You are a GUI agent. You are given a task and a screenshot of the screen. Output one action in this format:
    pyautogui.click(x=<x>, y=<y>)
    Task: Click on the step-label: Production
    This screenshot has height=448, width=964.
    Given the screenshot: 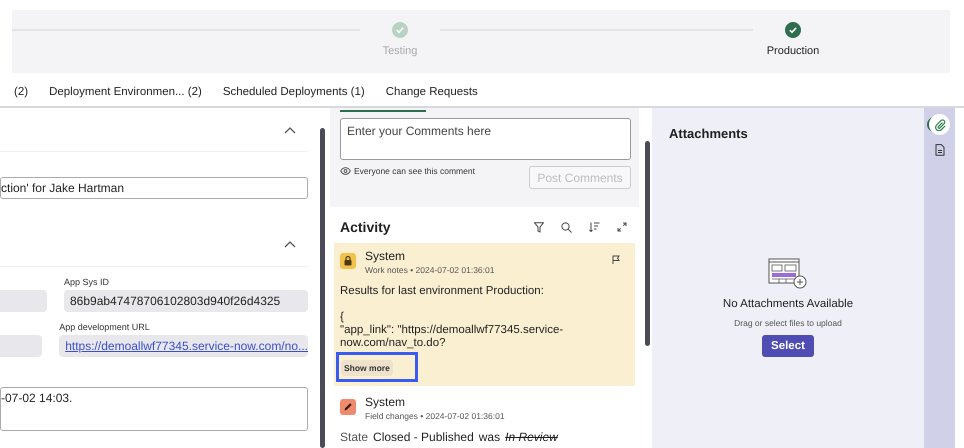 What is the action you would take?
    pyautogui.click(x=793, y=51)
    